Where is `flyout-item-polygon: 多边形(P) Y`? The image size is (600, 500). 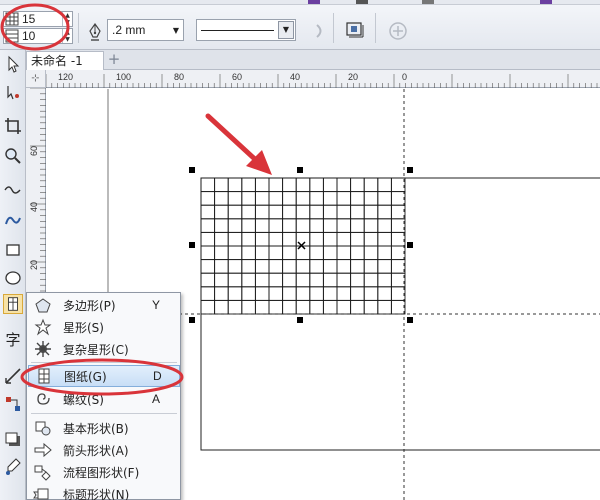 flyout-item-polygon: 多边形(P) Y is located at coordinates (104, 305).